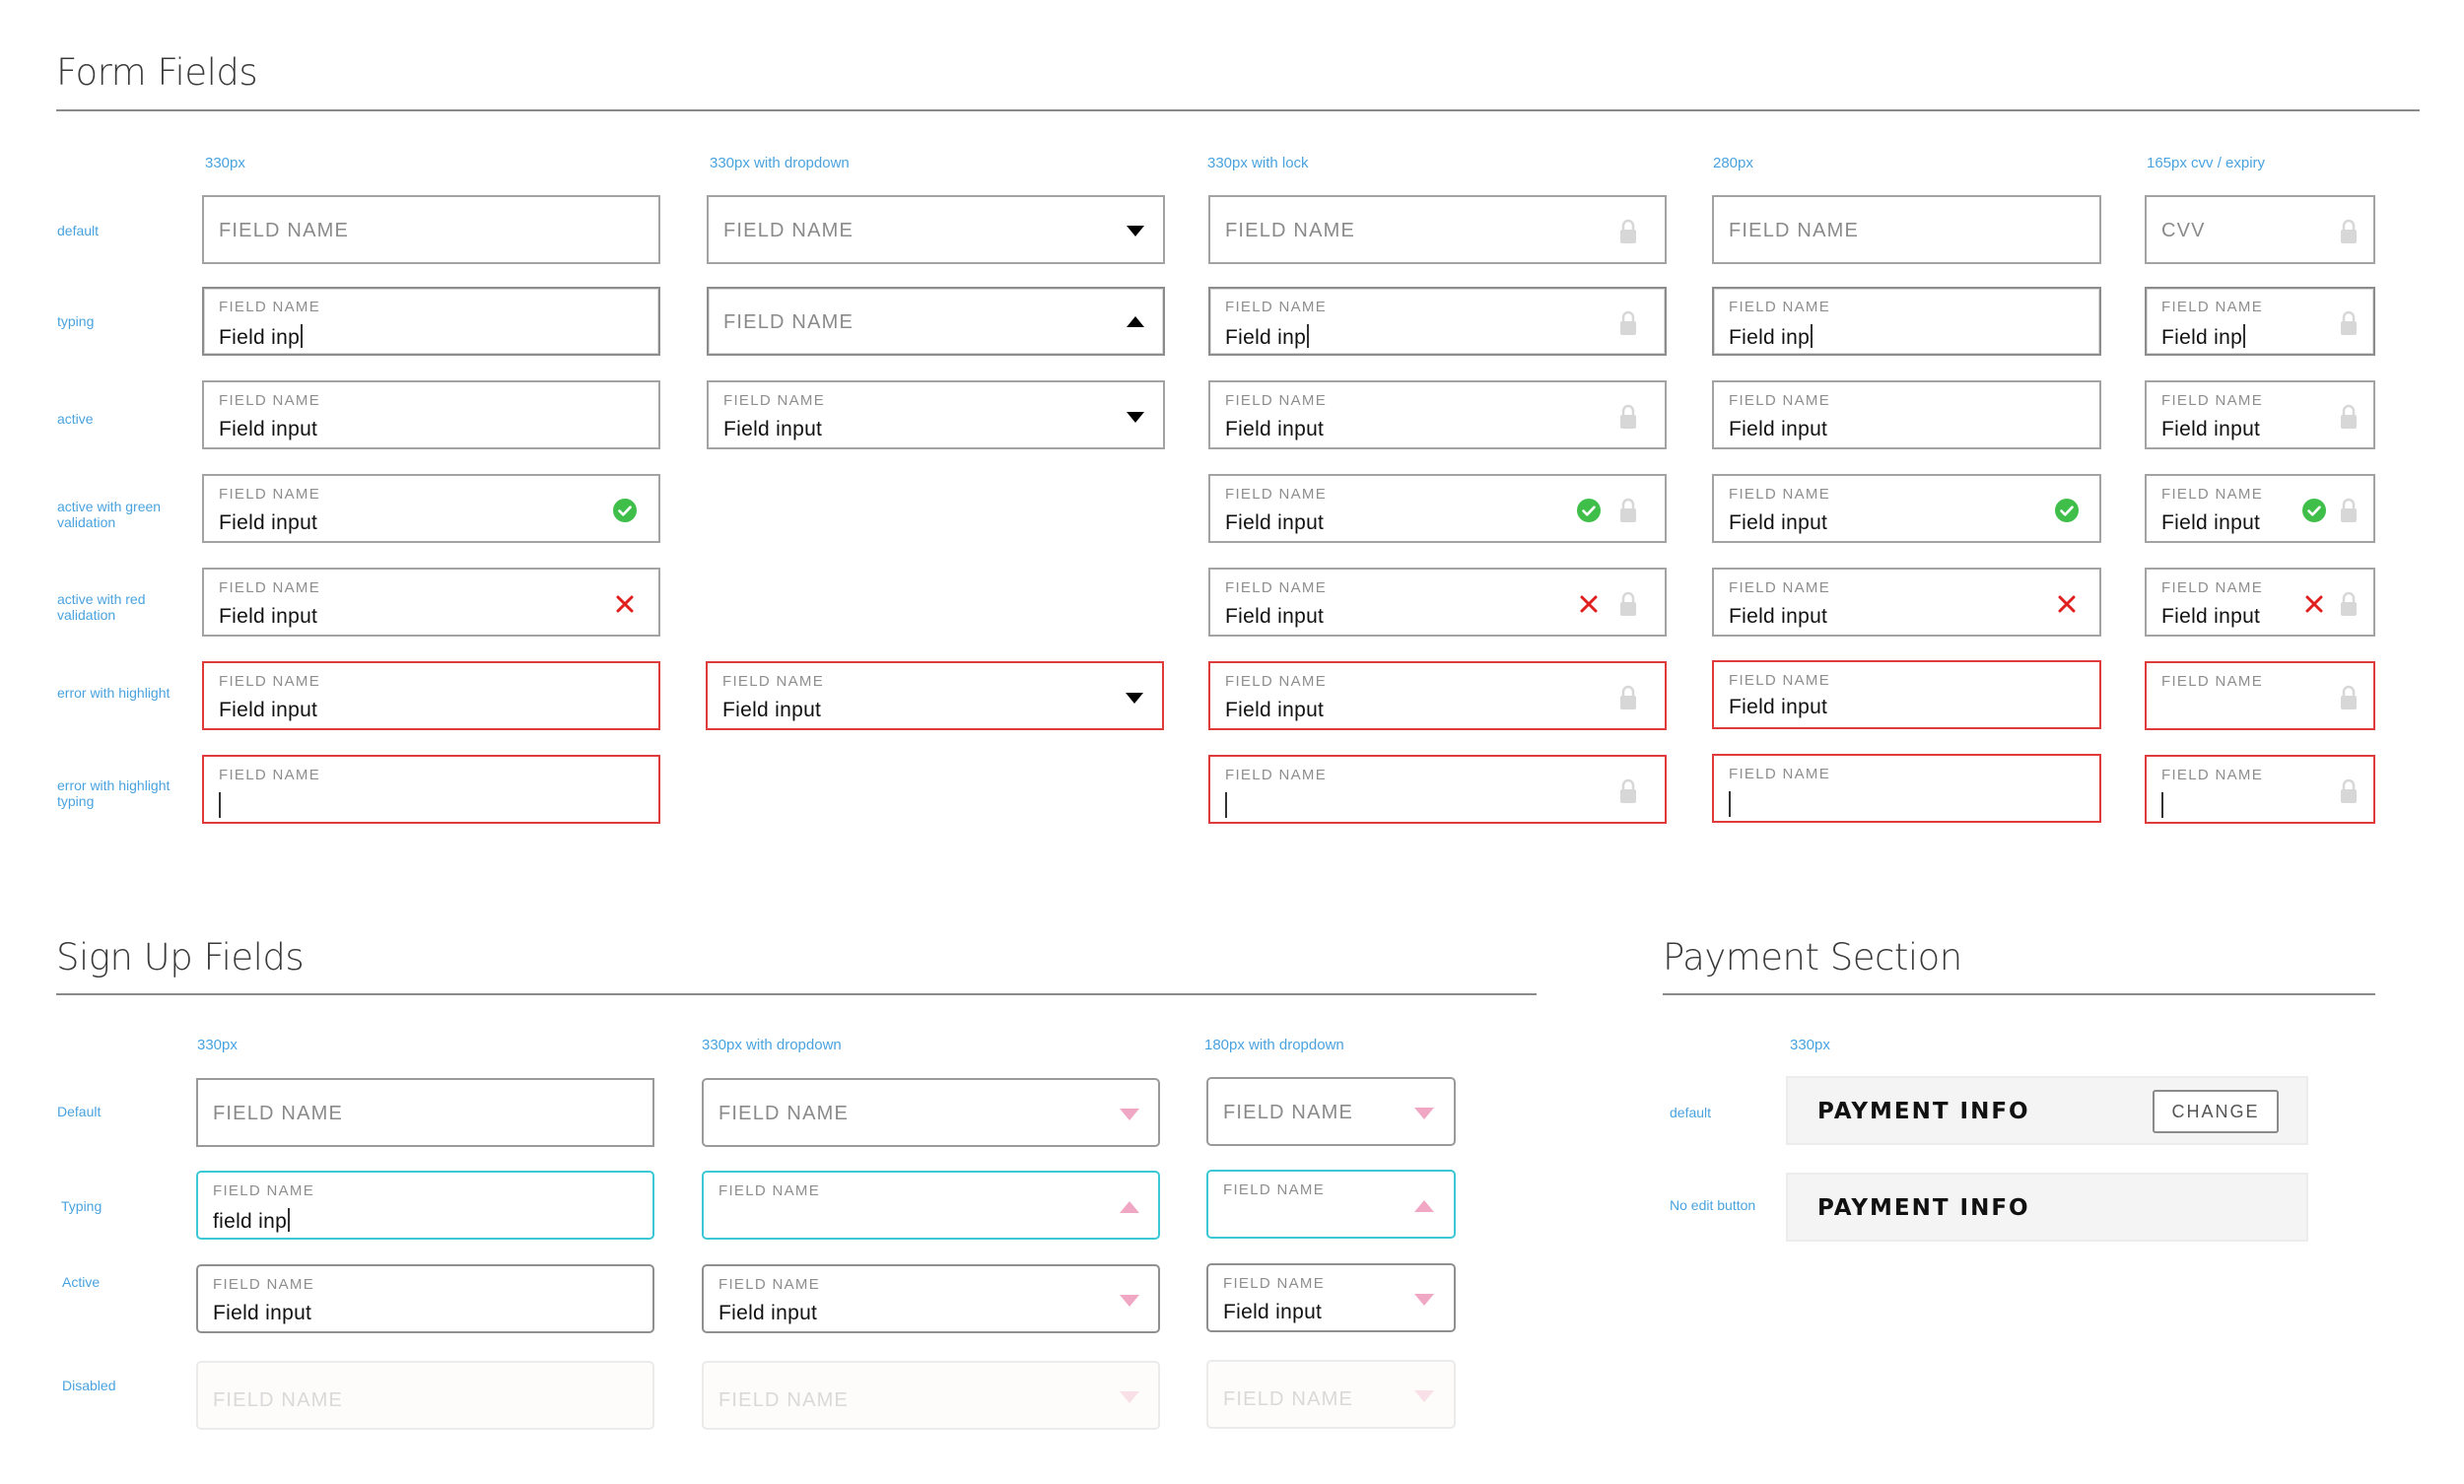 Image resolution: width=2464 pixels, height=1484 pixels. Describe the element at coordinates (2260, 414) in the screenshot. I see `cvv-field-active: FIELD NAME Field input` at that location.